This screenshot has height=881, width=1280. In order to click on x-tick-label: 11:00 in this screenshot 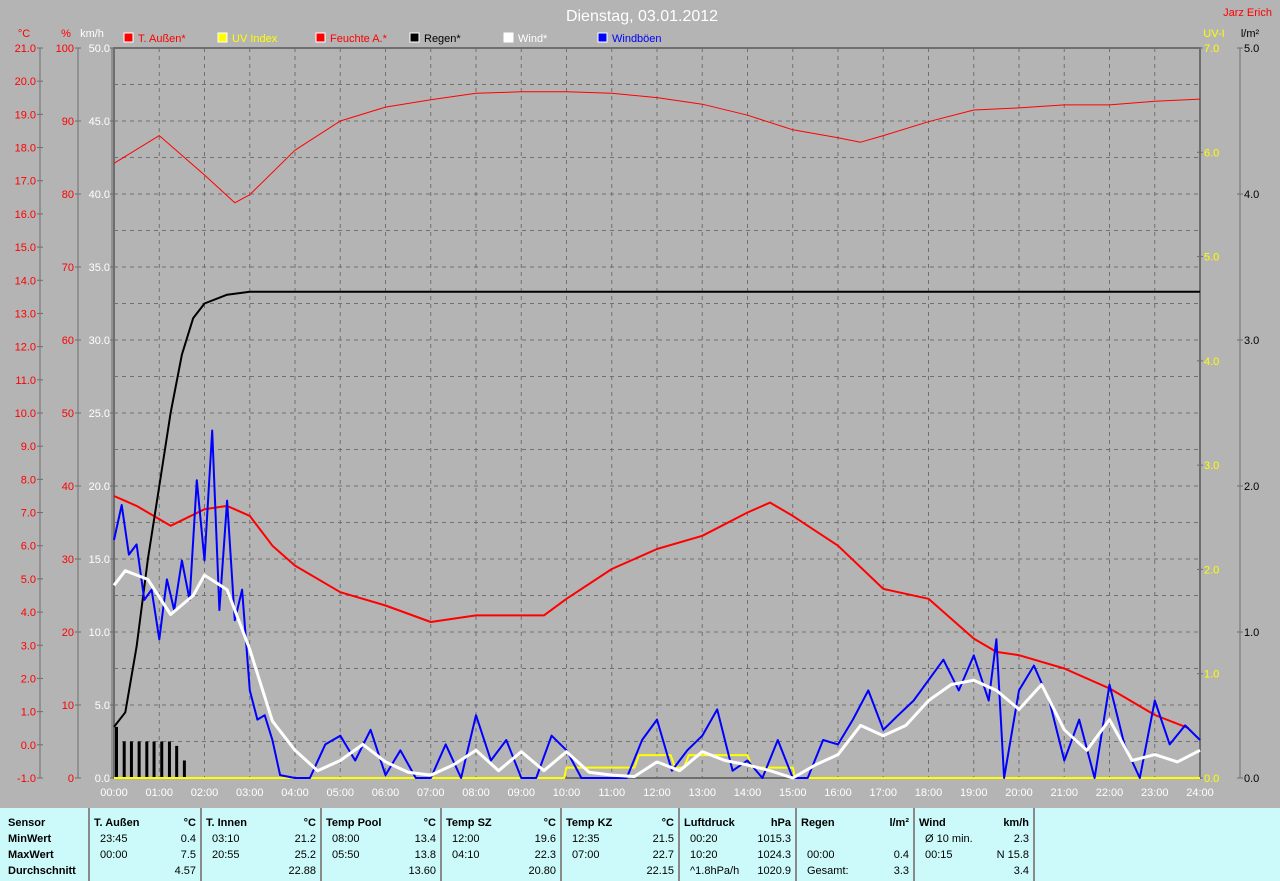, I will do `click(611, 793)`.